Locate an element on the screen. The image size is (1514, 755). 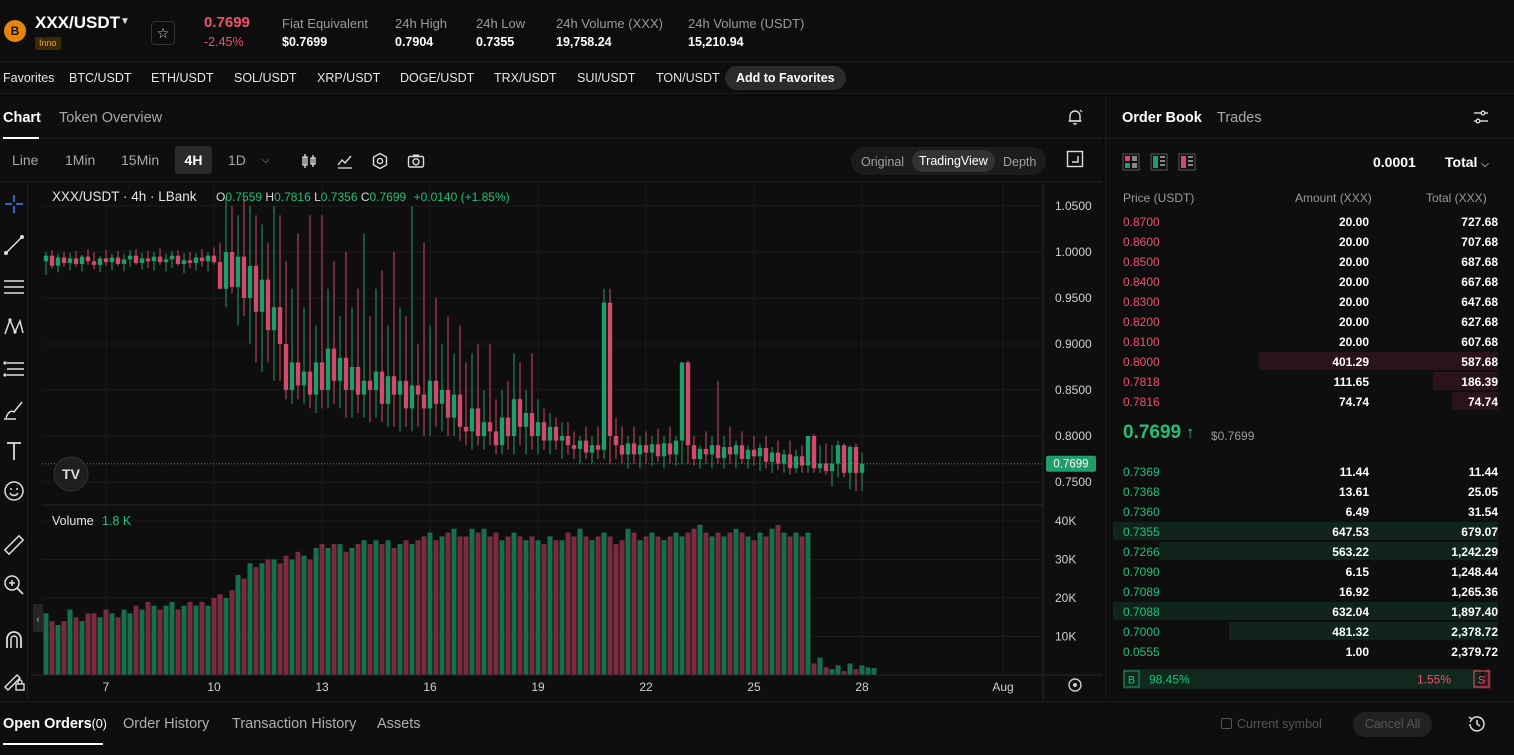
view-depth: Depth is located at coordinates (1019, 162).